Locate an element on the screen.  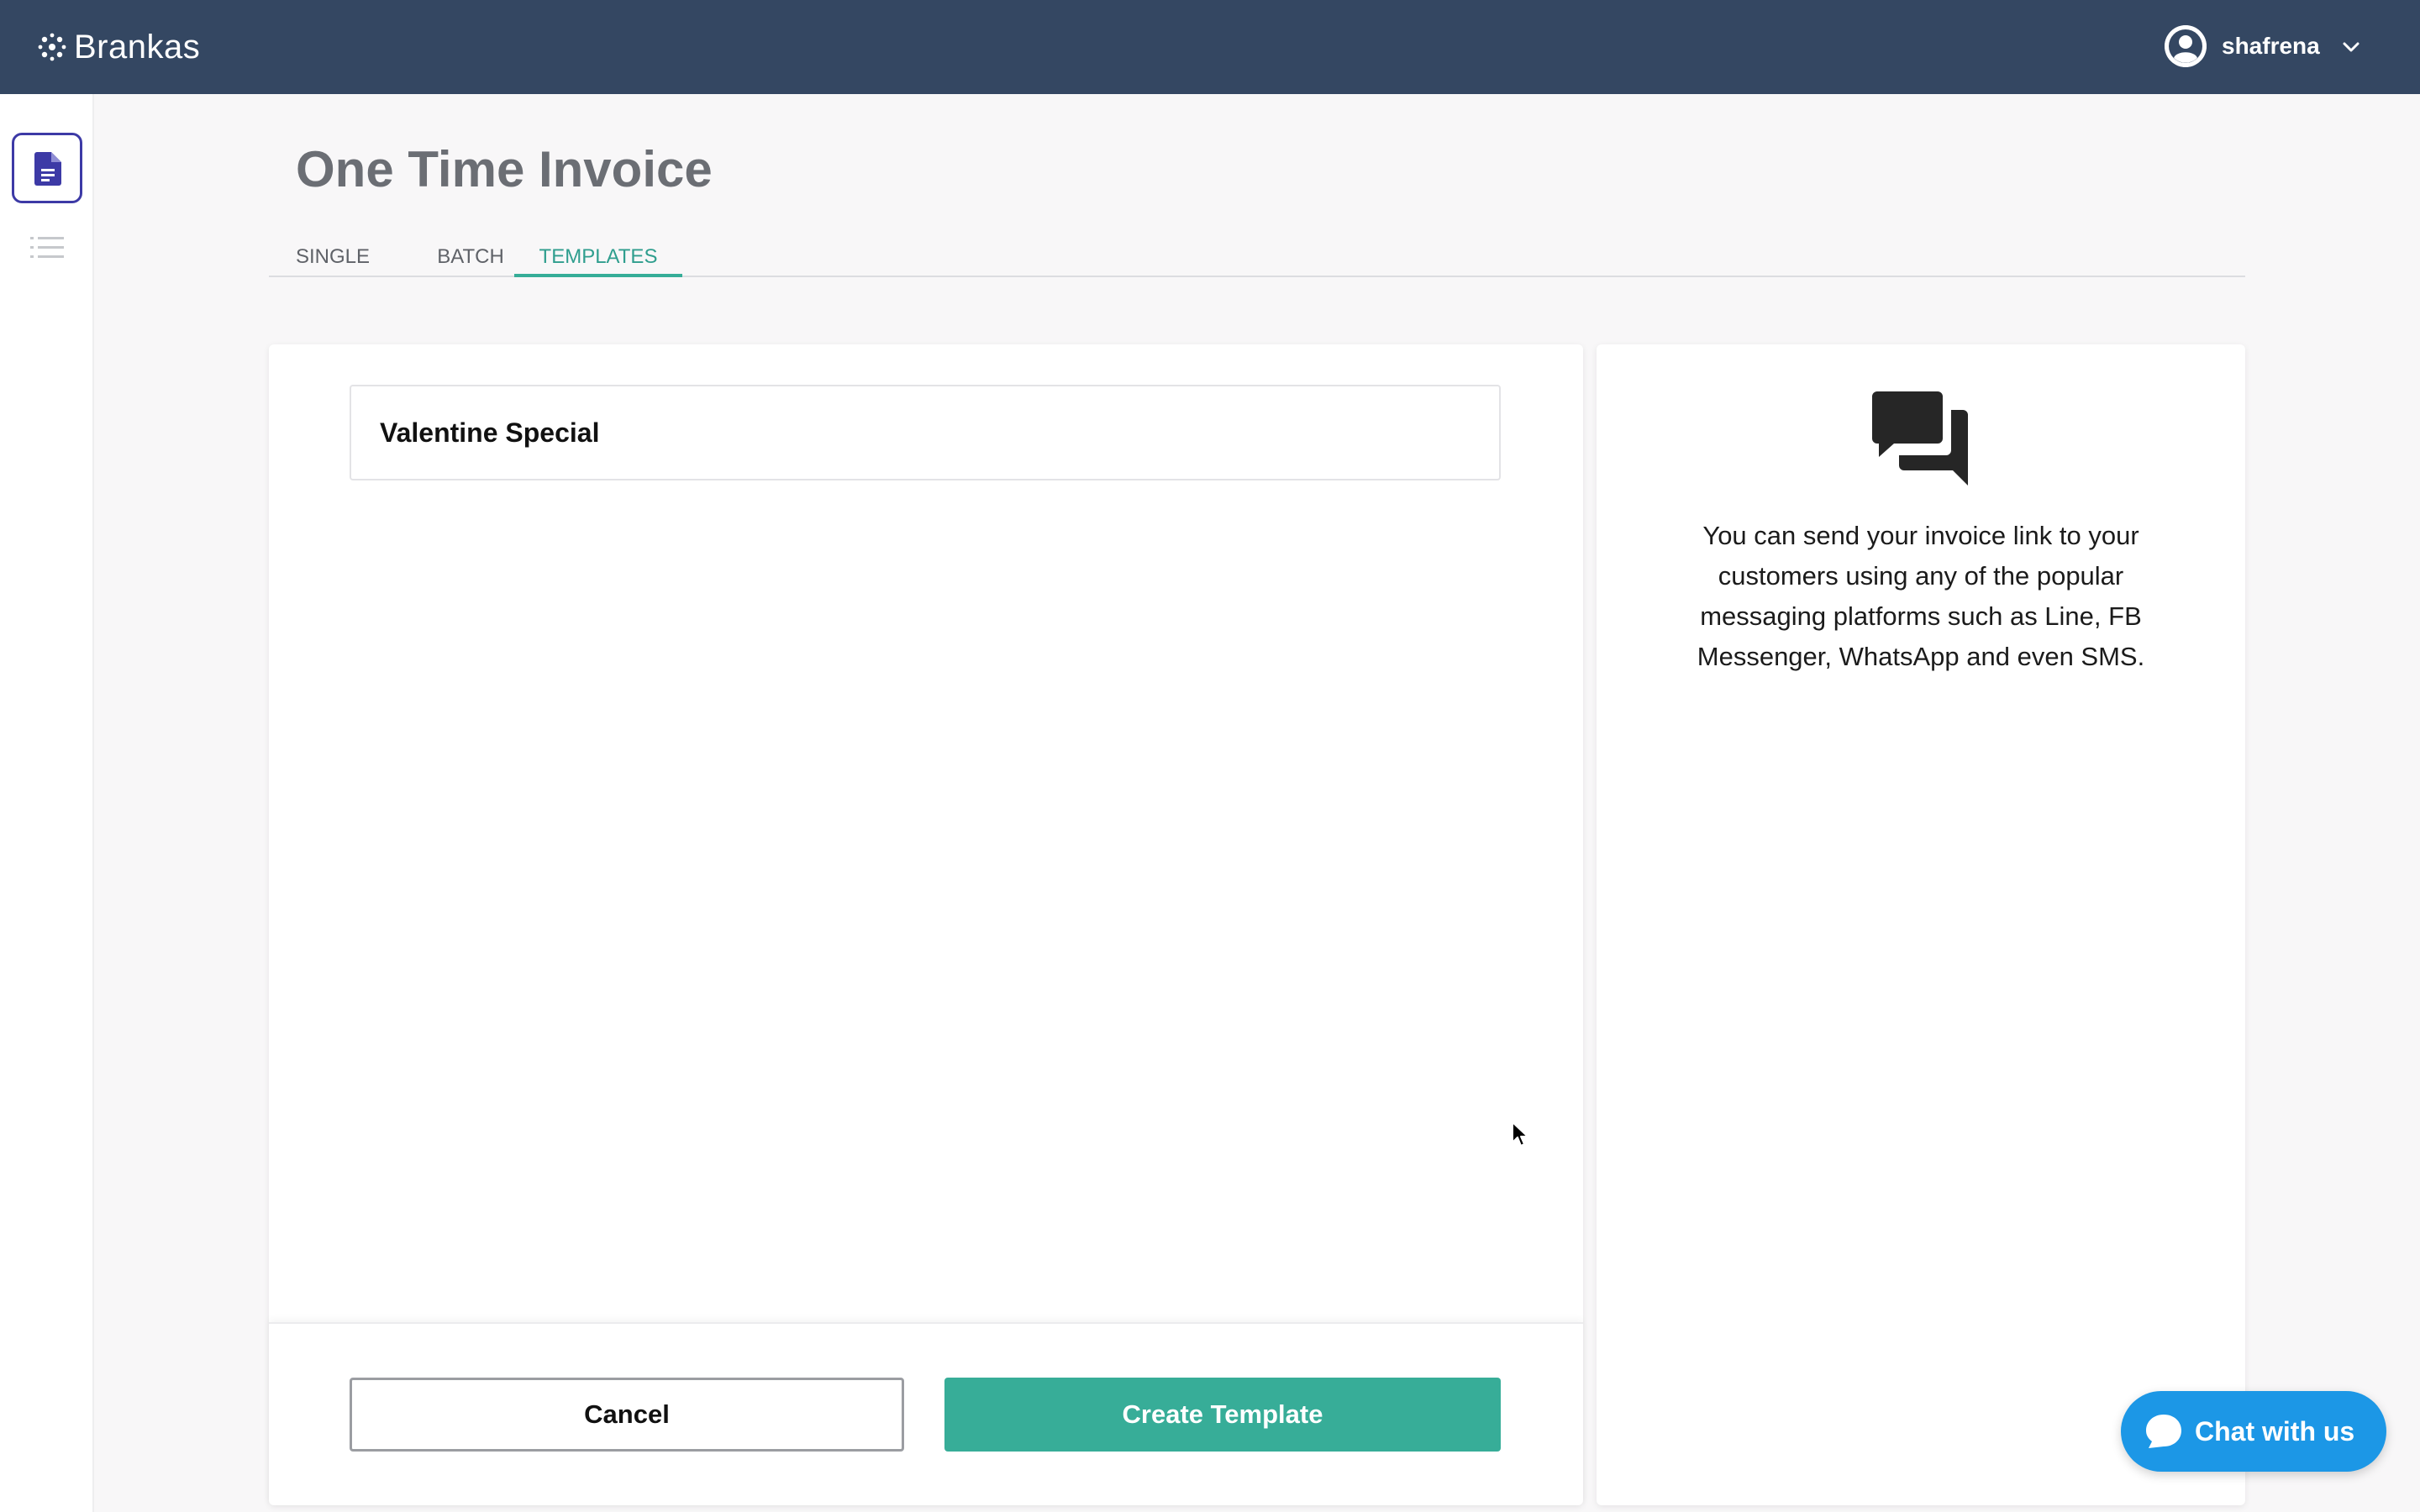
cancel-button: Cancel is located at coordinates (627, 1415).